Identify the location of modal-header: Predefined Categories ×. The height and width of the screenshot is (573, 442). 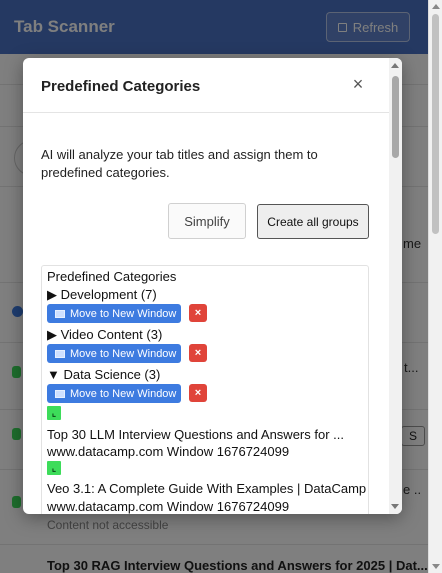
(206, 85).